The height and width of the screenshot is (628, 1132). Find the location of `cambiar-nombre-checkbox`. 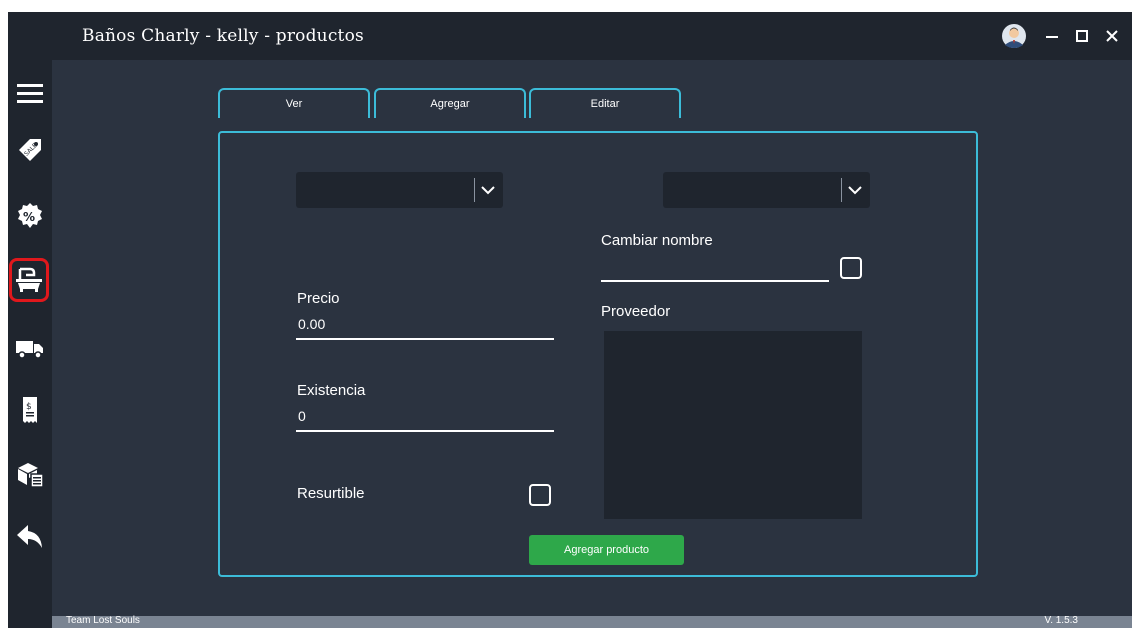

cambiar-nombre-checkbox is located at coordinates (851, 268).